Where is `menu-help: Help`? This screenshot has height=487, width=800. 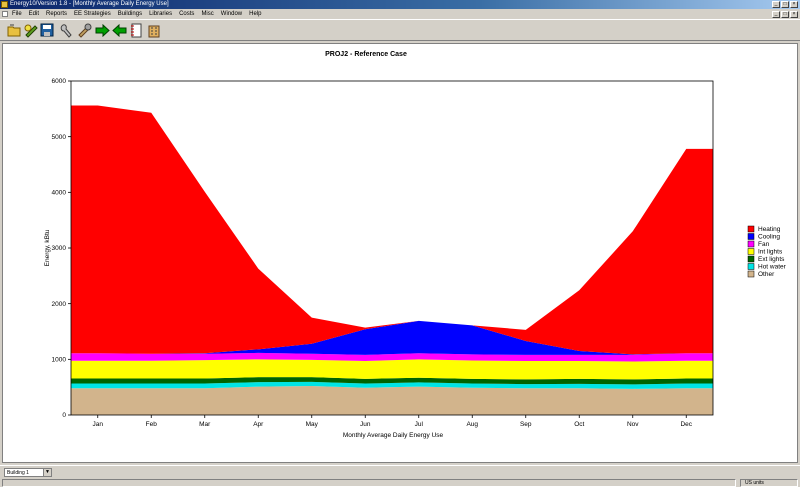
menu-help: Help is located at coordinates (255, 14).